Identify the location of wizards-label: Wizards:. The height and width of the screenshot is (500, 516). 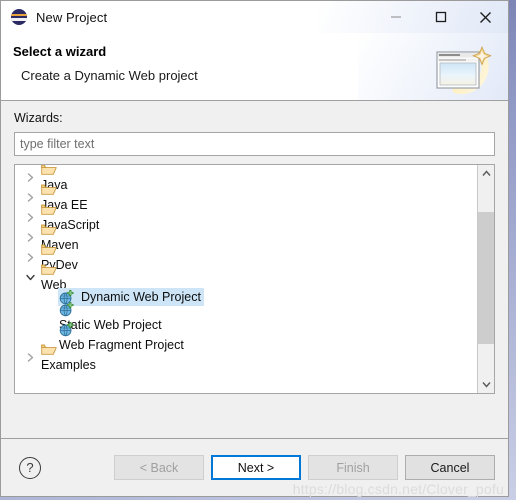
(38, 118).